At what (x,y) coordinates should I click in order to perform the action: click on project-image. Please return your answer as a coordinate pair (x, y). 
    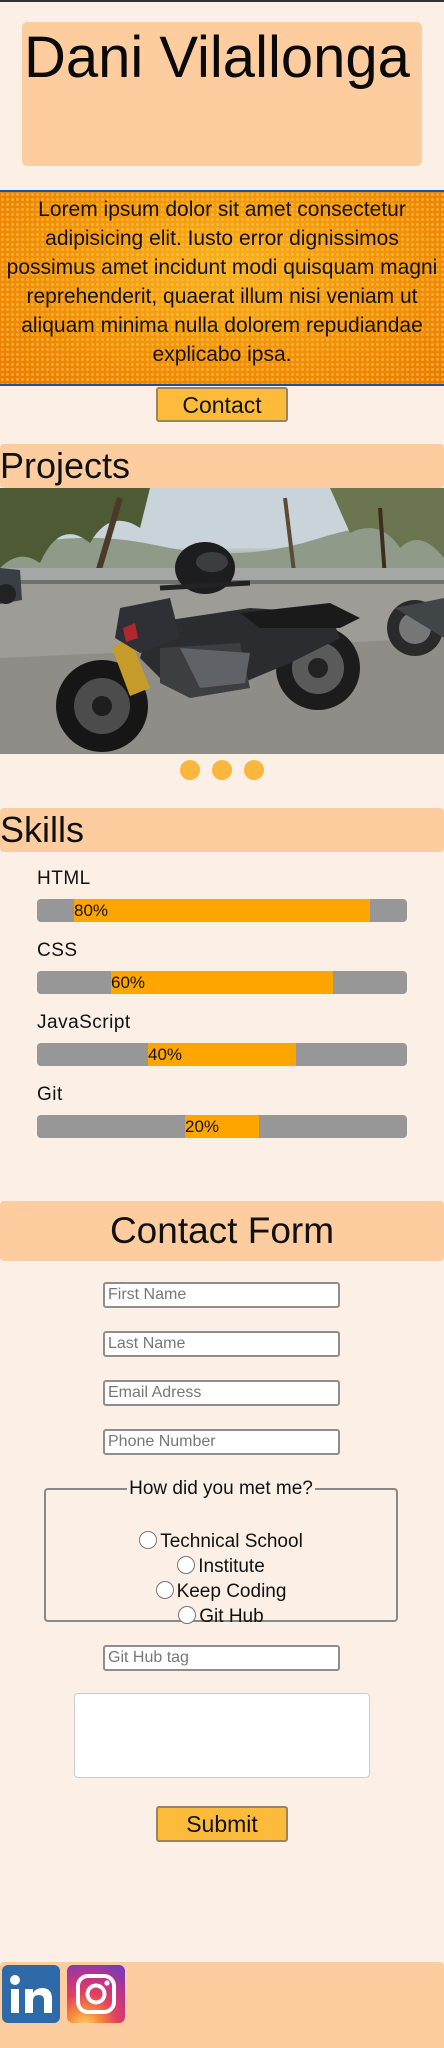
    Looking at the image, I should click on (222, 621).